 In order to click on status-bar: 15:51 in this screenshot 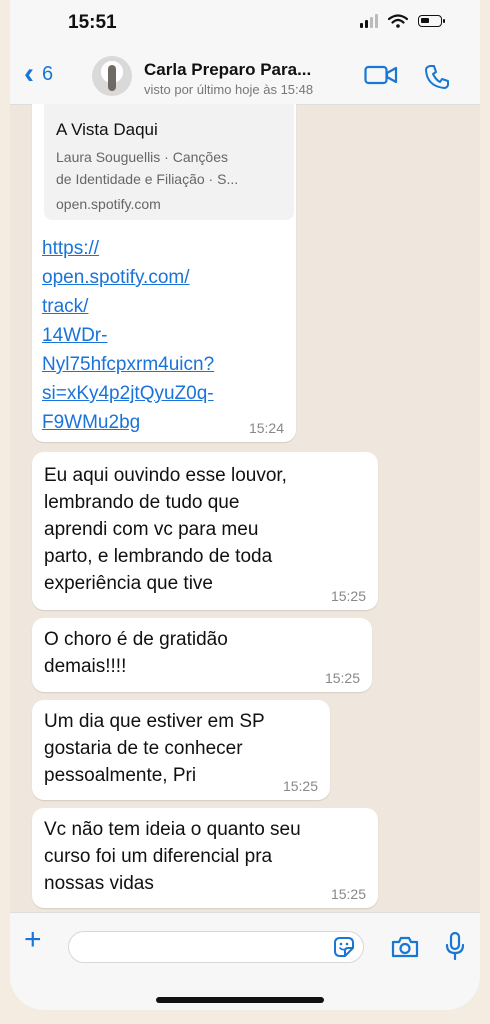, I will do `click(245, 24)`.